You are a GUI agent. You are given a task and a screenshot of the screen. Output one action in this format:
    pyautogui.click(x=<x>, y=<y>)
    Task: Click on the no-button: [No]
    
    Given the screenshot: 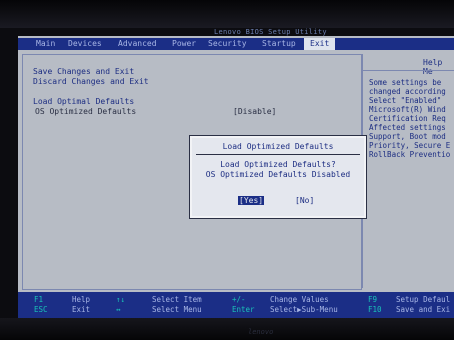 What is the action you would take?
    pyautogui.click(x=304, y=200)
    